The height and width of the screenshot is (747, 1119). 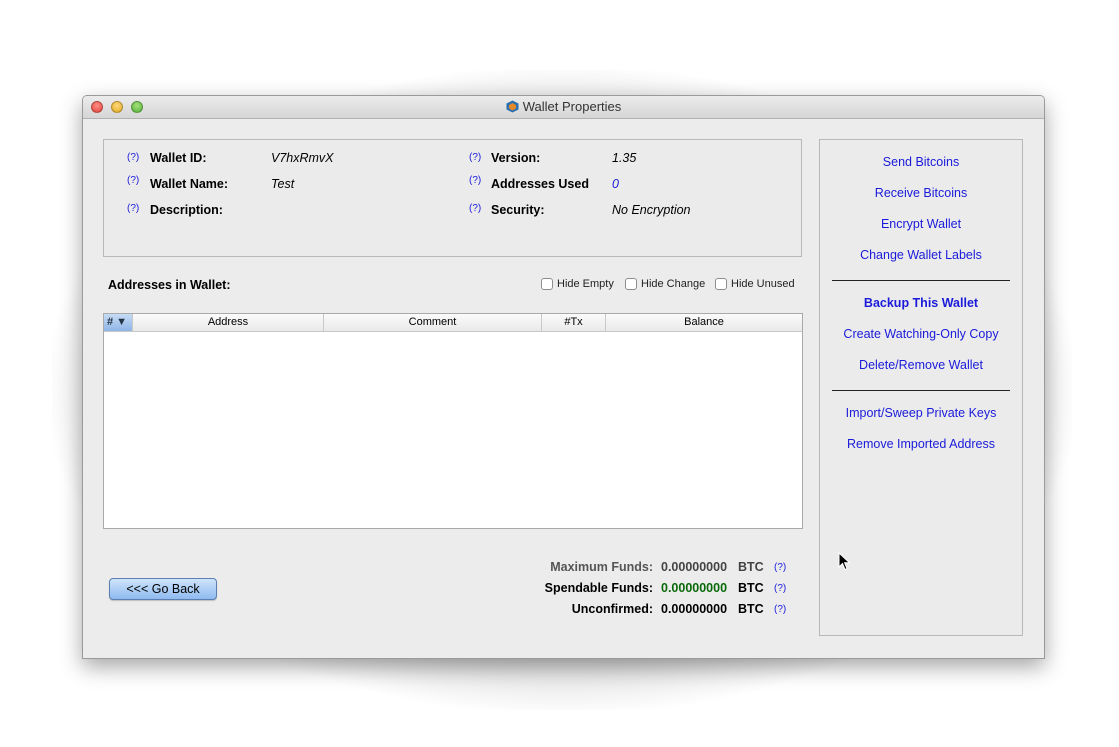 I want to click on wallet-name-value: Test, so click(x=283, y=184).